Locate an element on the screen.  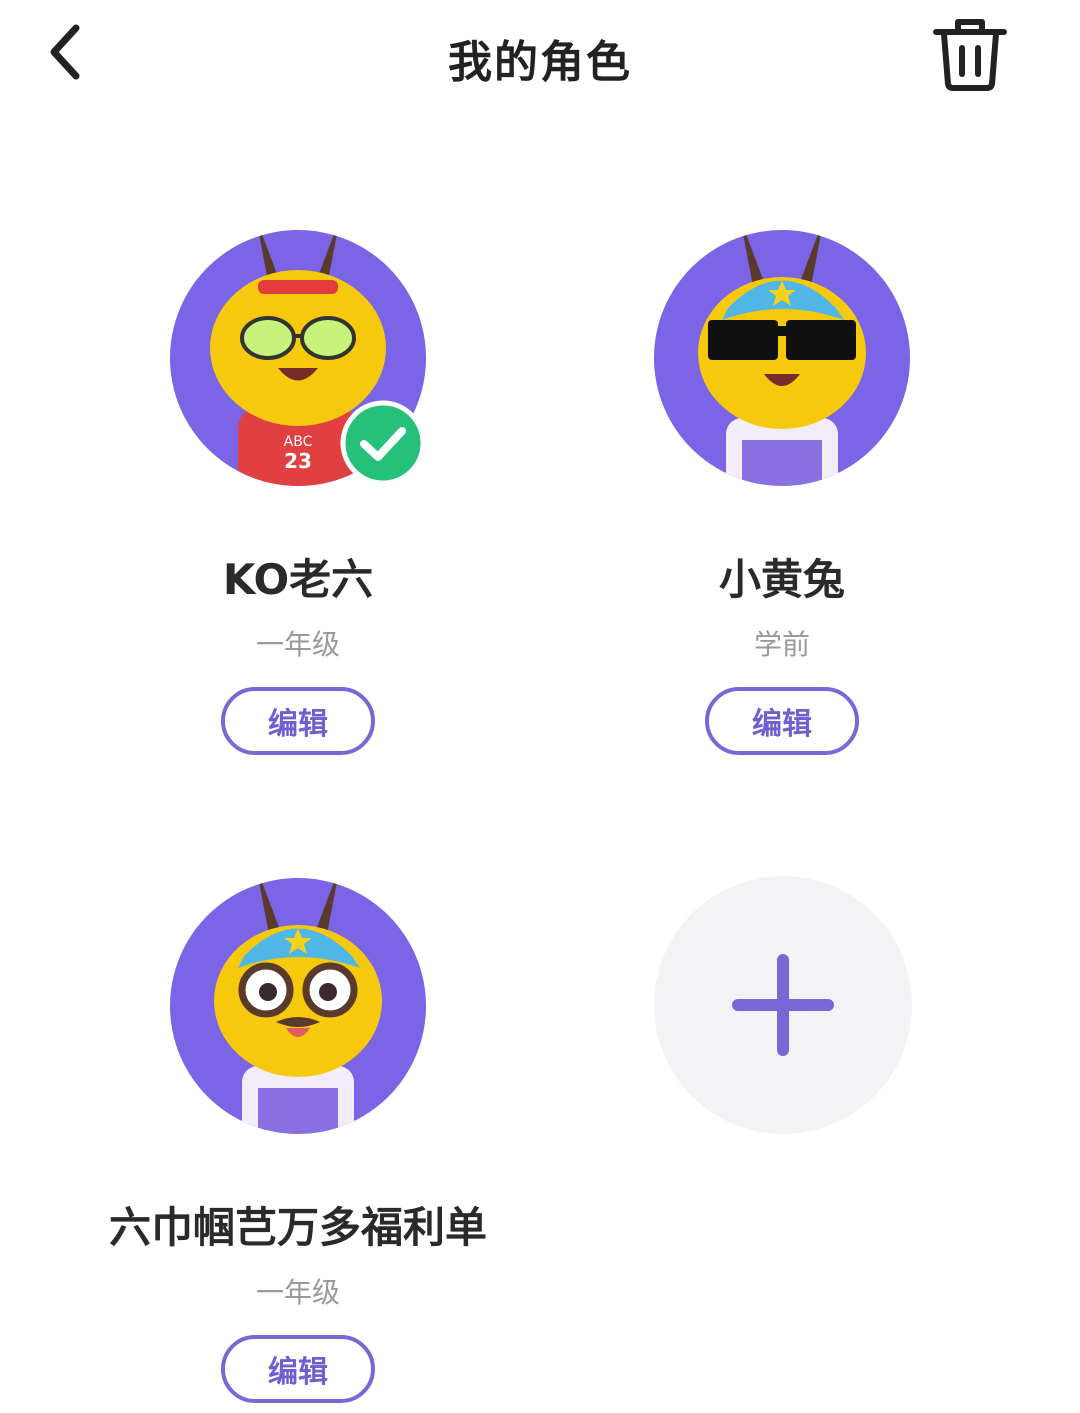
add-role-button is located at coordinates (783, 1005).